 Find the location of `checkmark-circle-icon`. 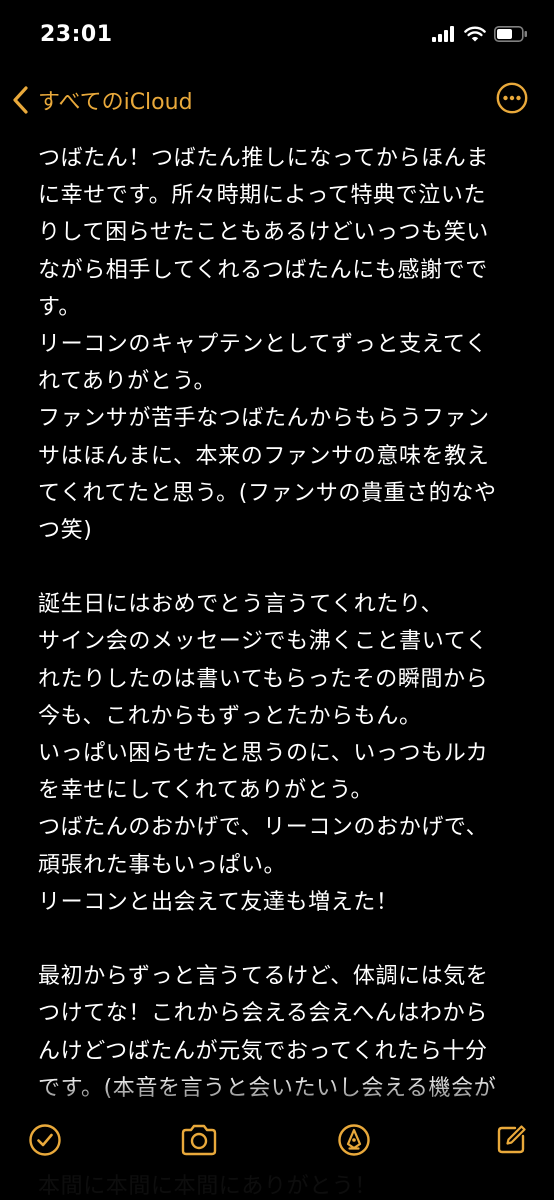

checkmark-circle-icon is located at coordinates (45, 1140).